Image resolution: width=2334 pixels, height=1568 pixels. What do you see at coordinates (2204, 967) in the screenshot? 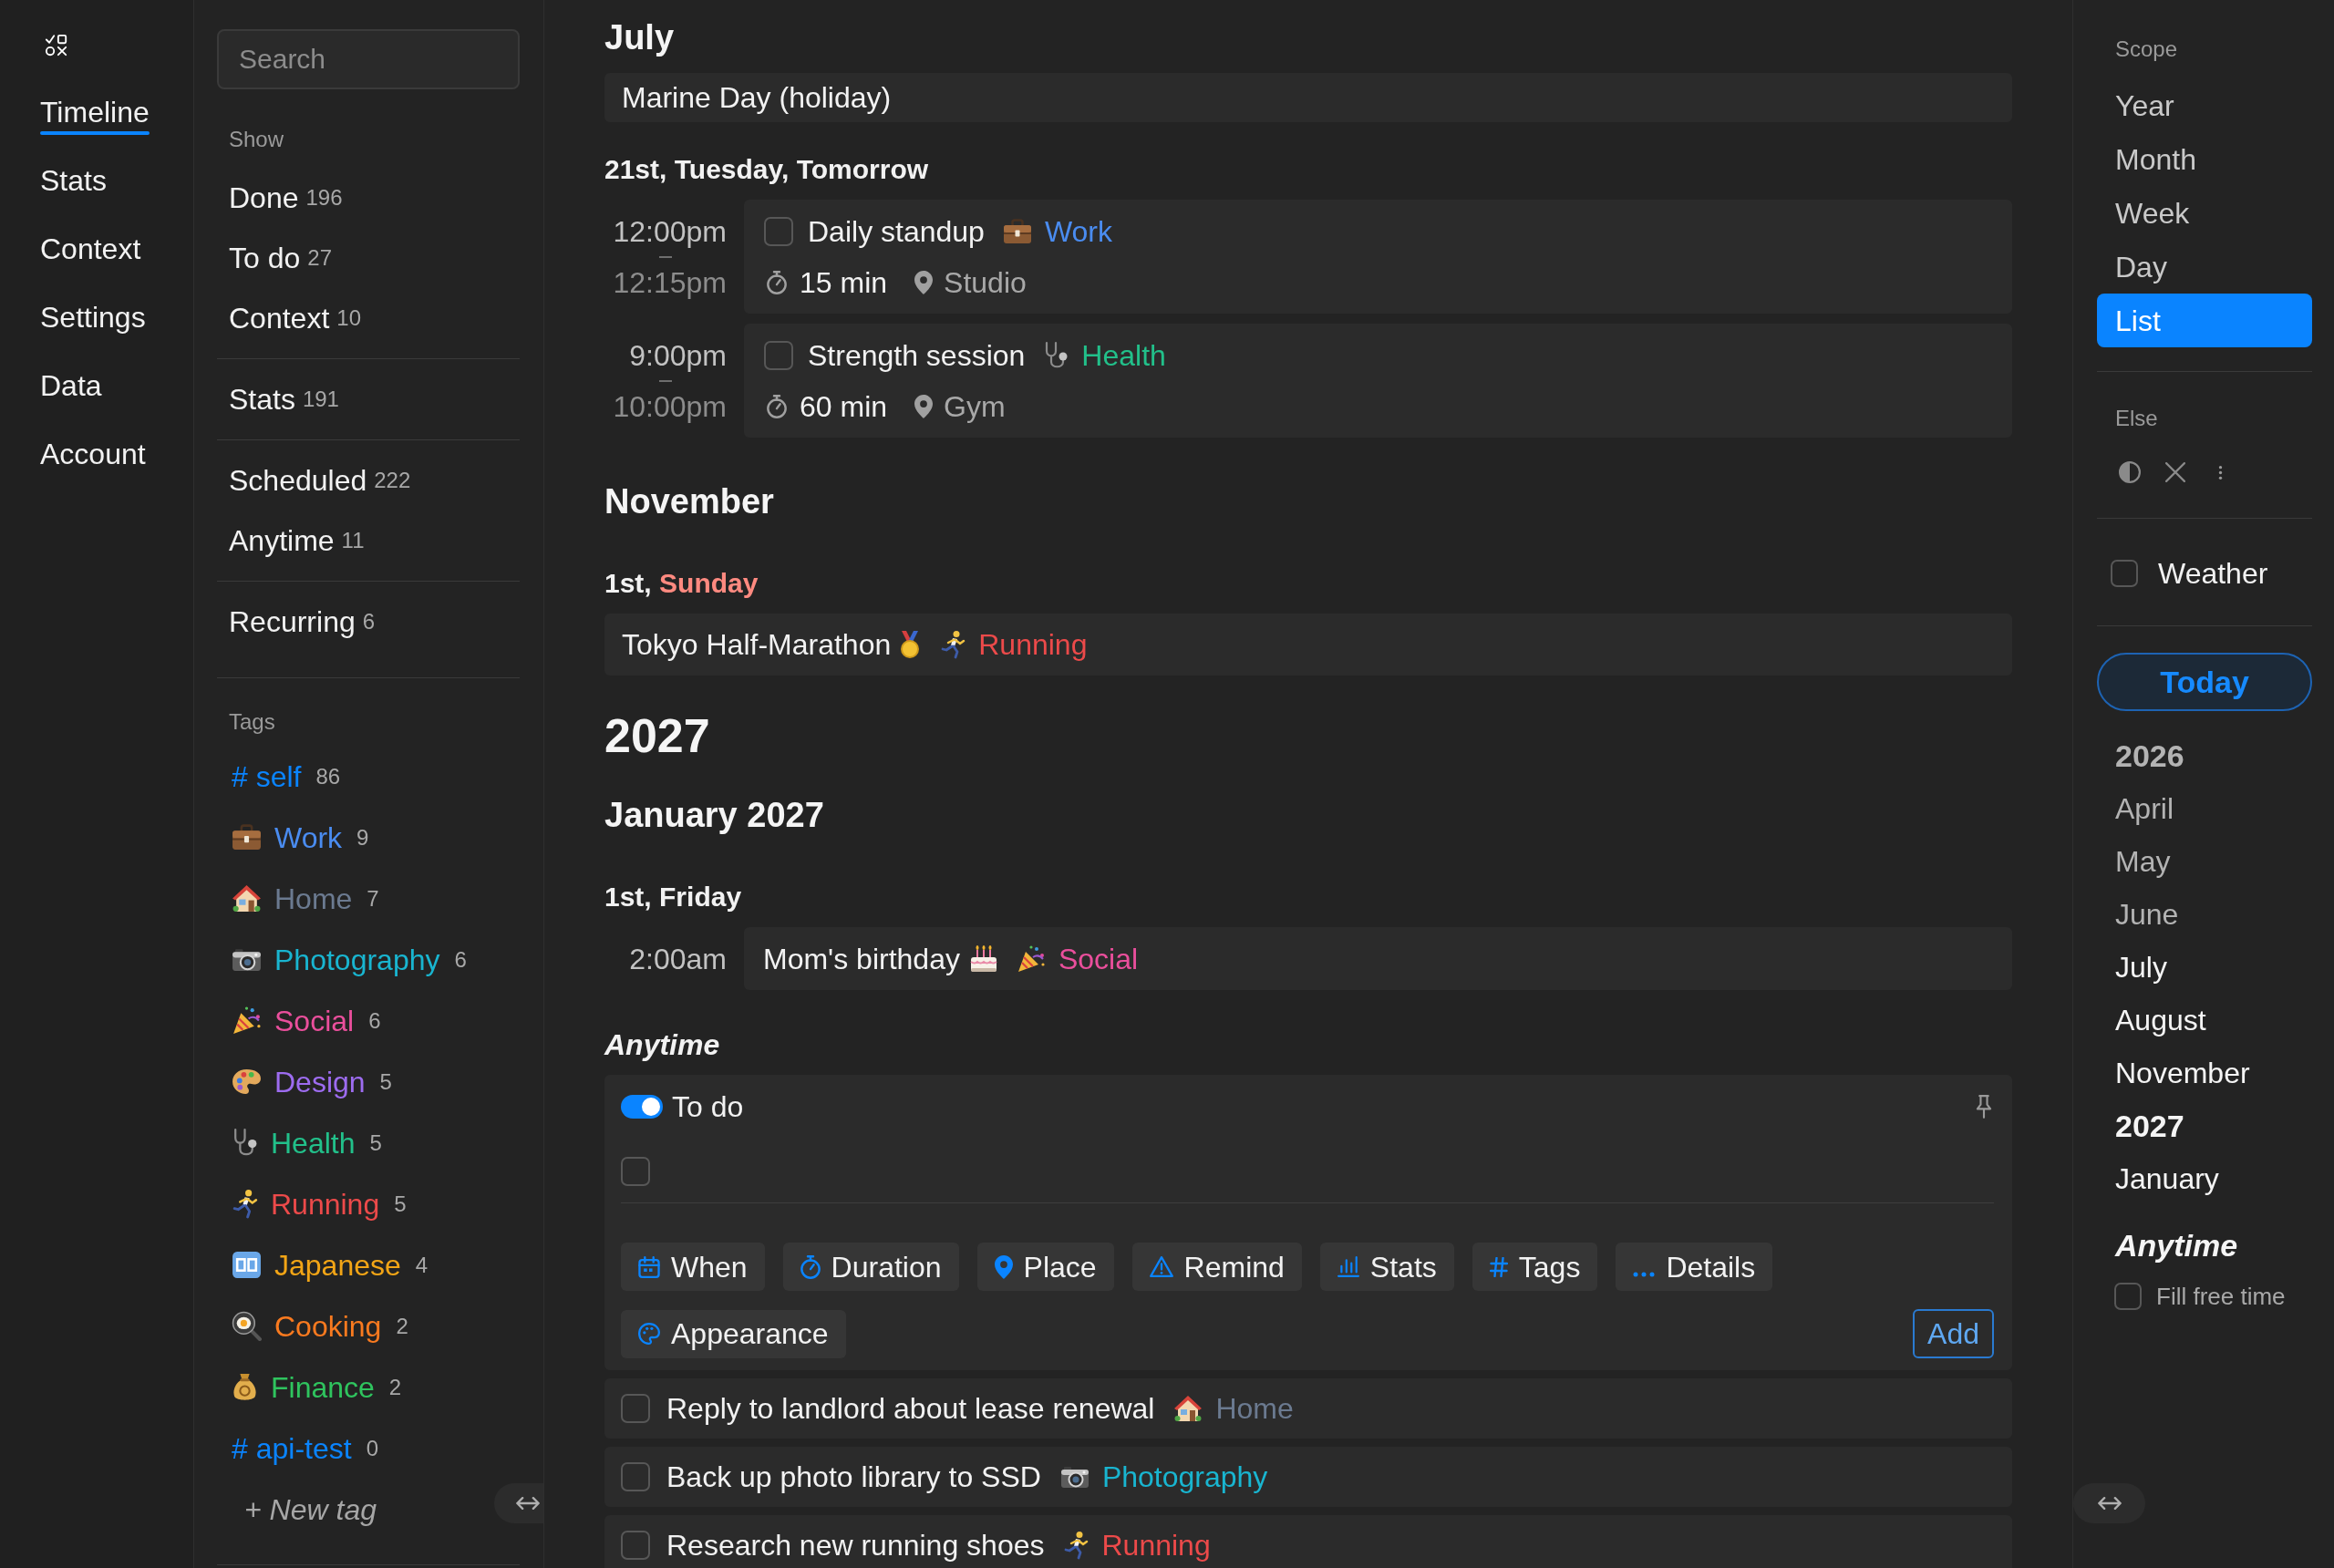
I see `jump-link: July` at bounding box center [2204, 967].